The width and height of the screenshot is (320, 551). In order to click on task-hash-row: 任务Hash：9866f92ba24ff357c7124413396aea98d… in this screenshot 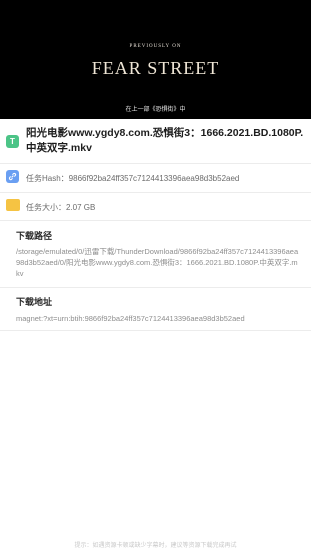, I will do `click(155, 178)`.